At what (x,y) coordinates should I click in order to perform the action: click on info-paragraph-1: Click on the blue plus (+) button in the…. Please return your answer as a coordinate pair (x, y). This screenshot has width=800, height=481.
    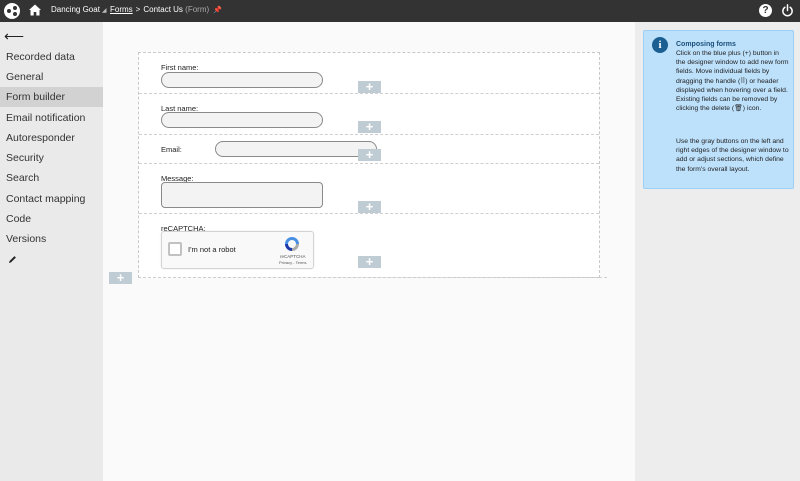
    Looking at the image, I should click on (732, 81).